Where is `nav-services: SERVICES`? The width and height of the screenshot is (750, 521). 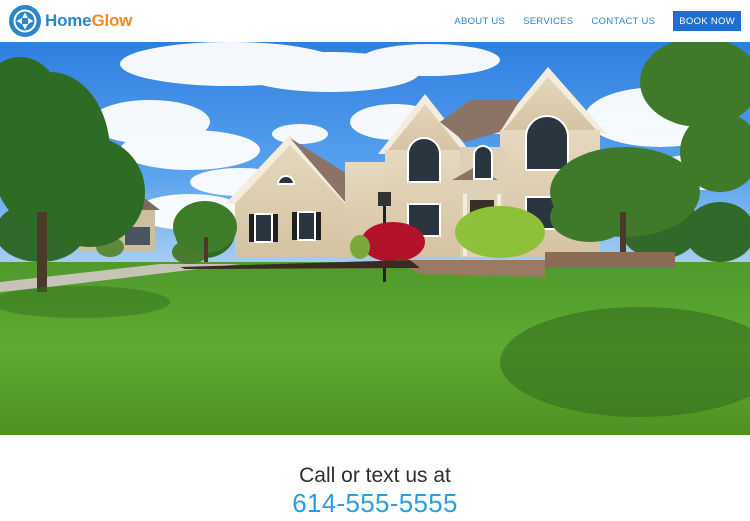 nav-services: SERVICES is located at coordinates (548, 21).